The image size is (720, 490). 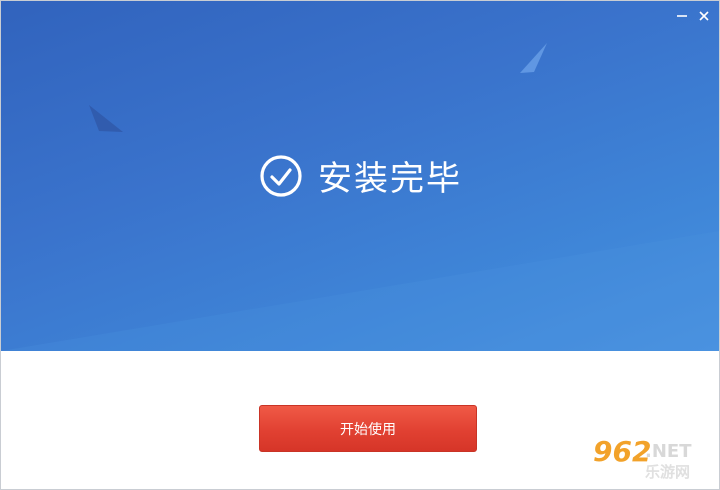 What do you see at coordinates (533, 58) in the screenshot?
I see `paper-plane-shape-right` at bounding box center [533, 58].